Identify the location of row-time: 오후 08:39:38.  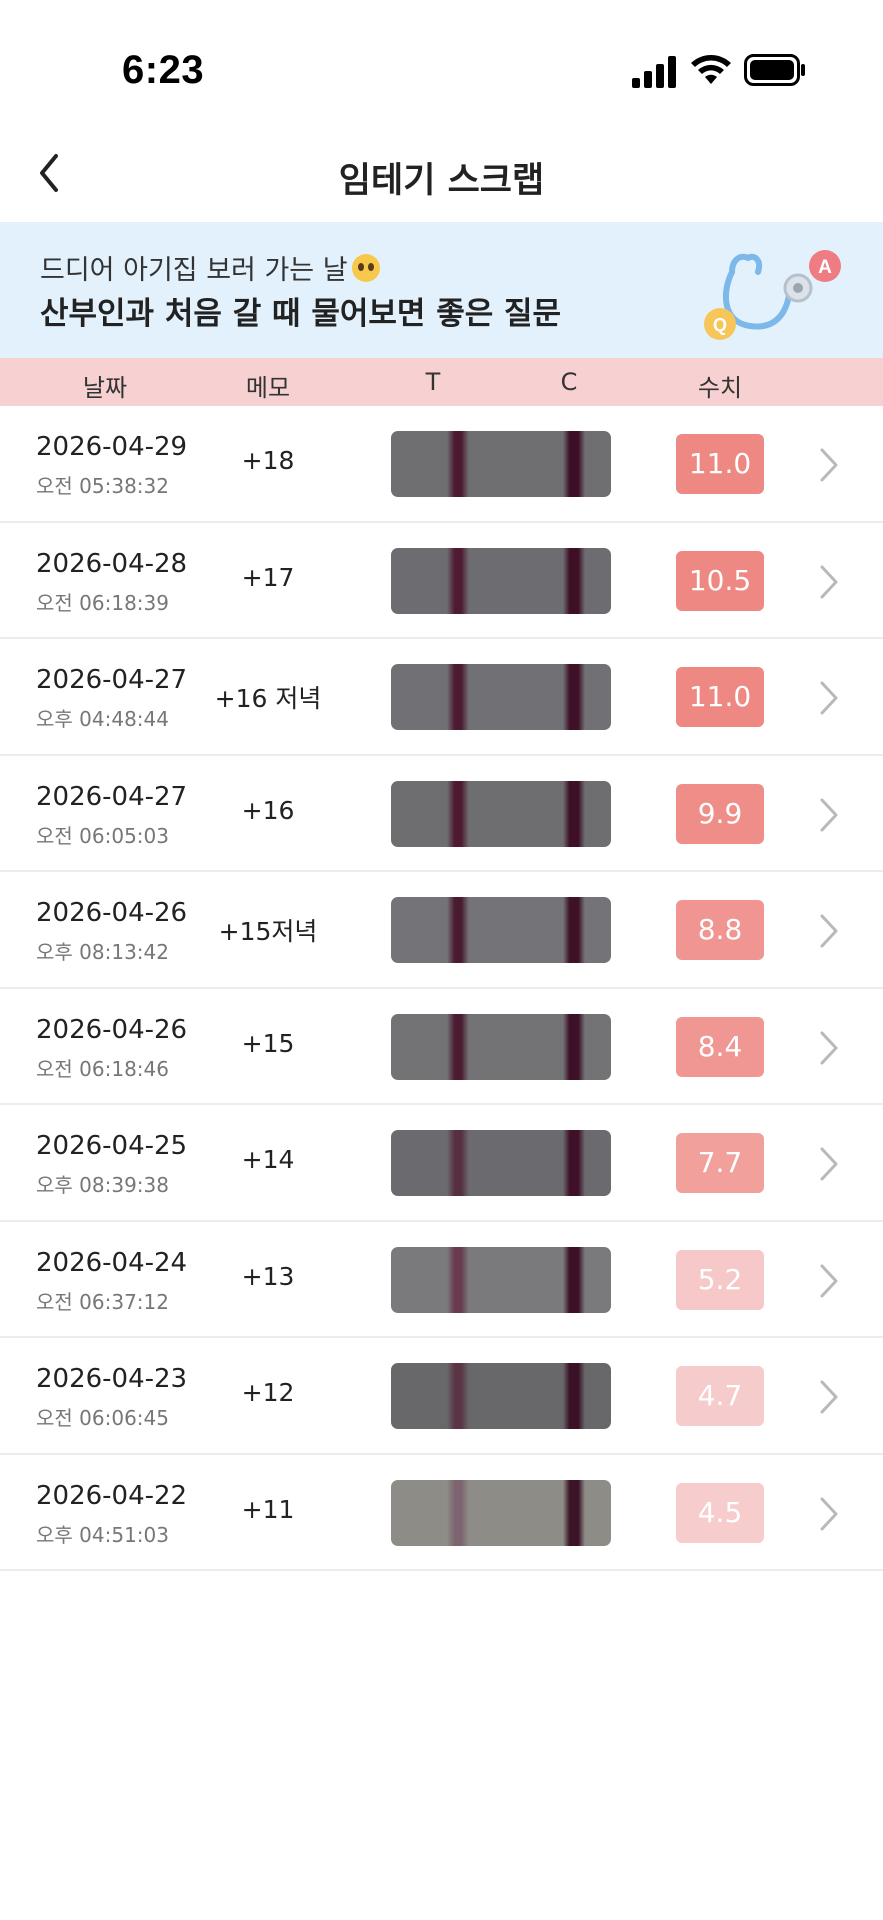
(102, 1185).